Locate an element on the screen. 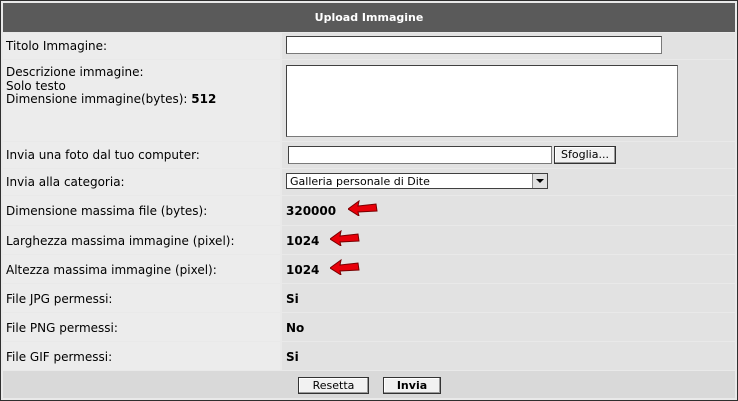  row-title: Titolo Immagine: is located at coordinates (369, 46).